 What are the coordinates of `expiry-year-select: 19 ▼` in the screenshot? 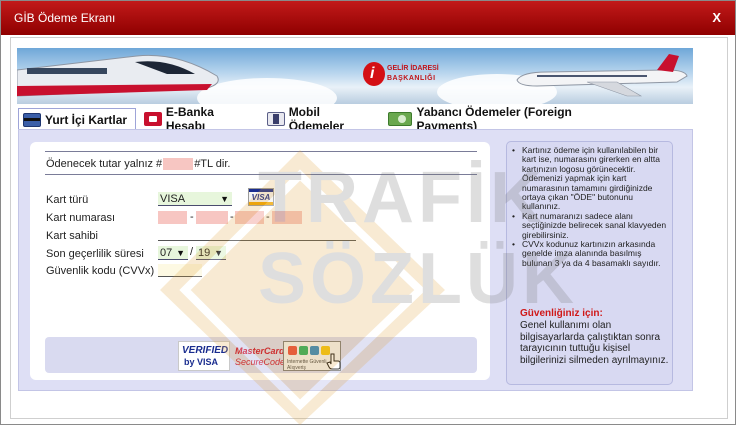 It's located at (211, 253).